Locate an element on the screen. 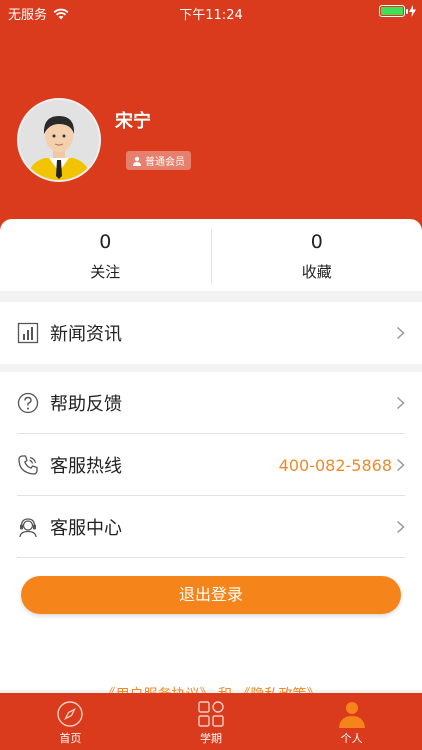  status-bar: 无服务 下午11:24 is located at coordinates (211, 12).